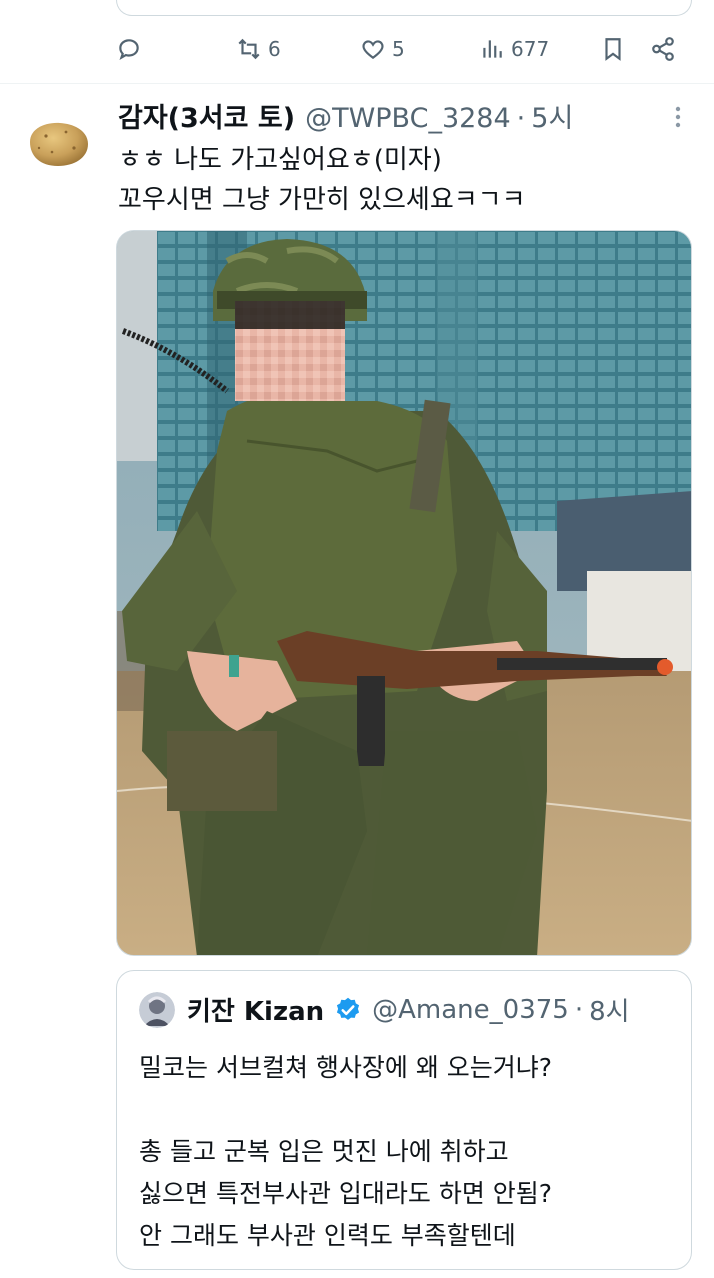 This screenshot has width=714, height=1278. What do you see at coordinates (206, 115) in the screenshot?
I see `author-display-name: 감자(3서코 토)` at bounding box center [206, 115].